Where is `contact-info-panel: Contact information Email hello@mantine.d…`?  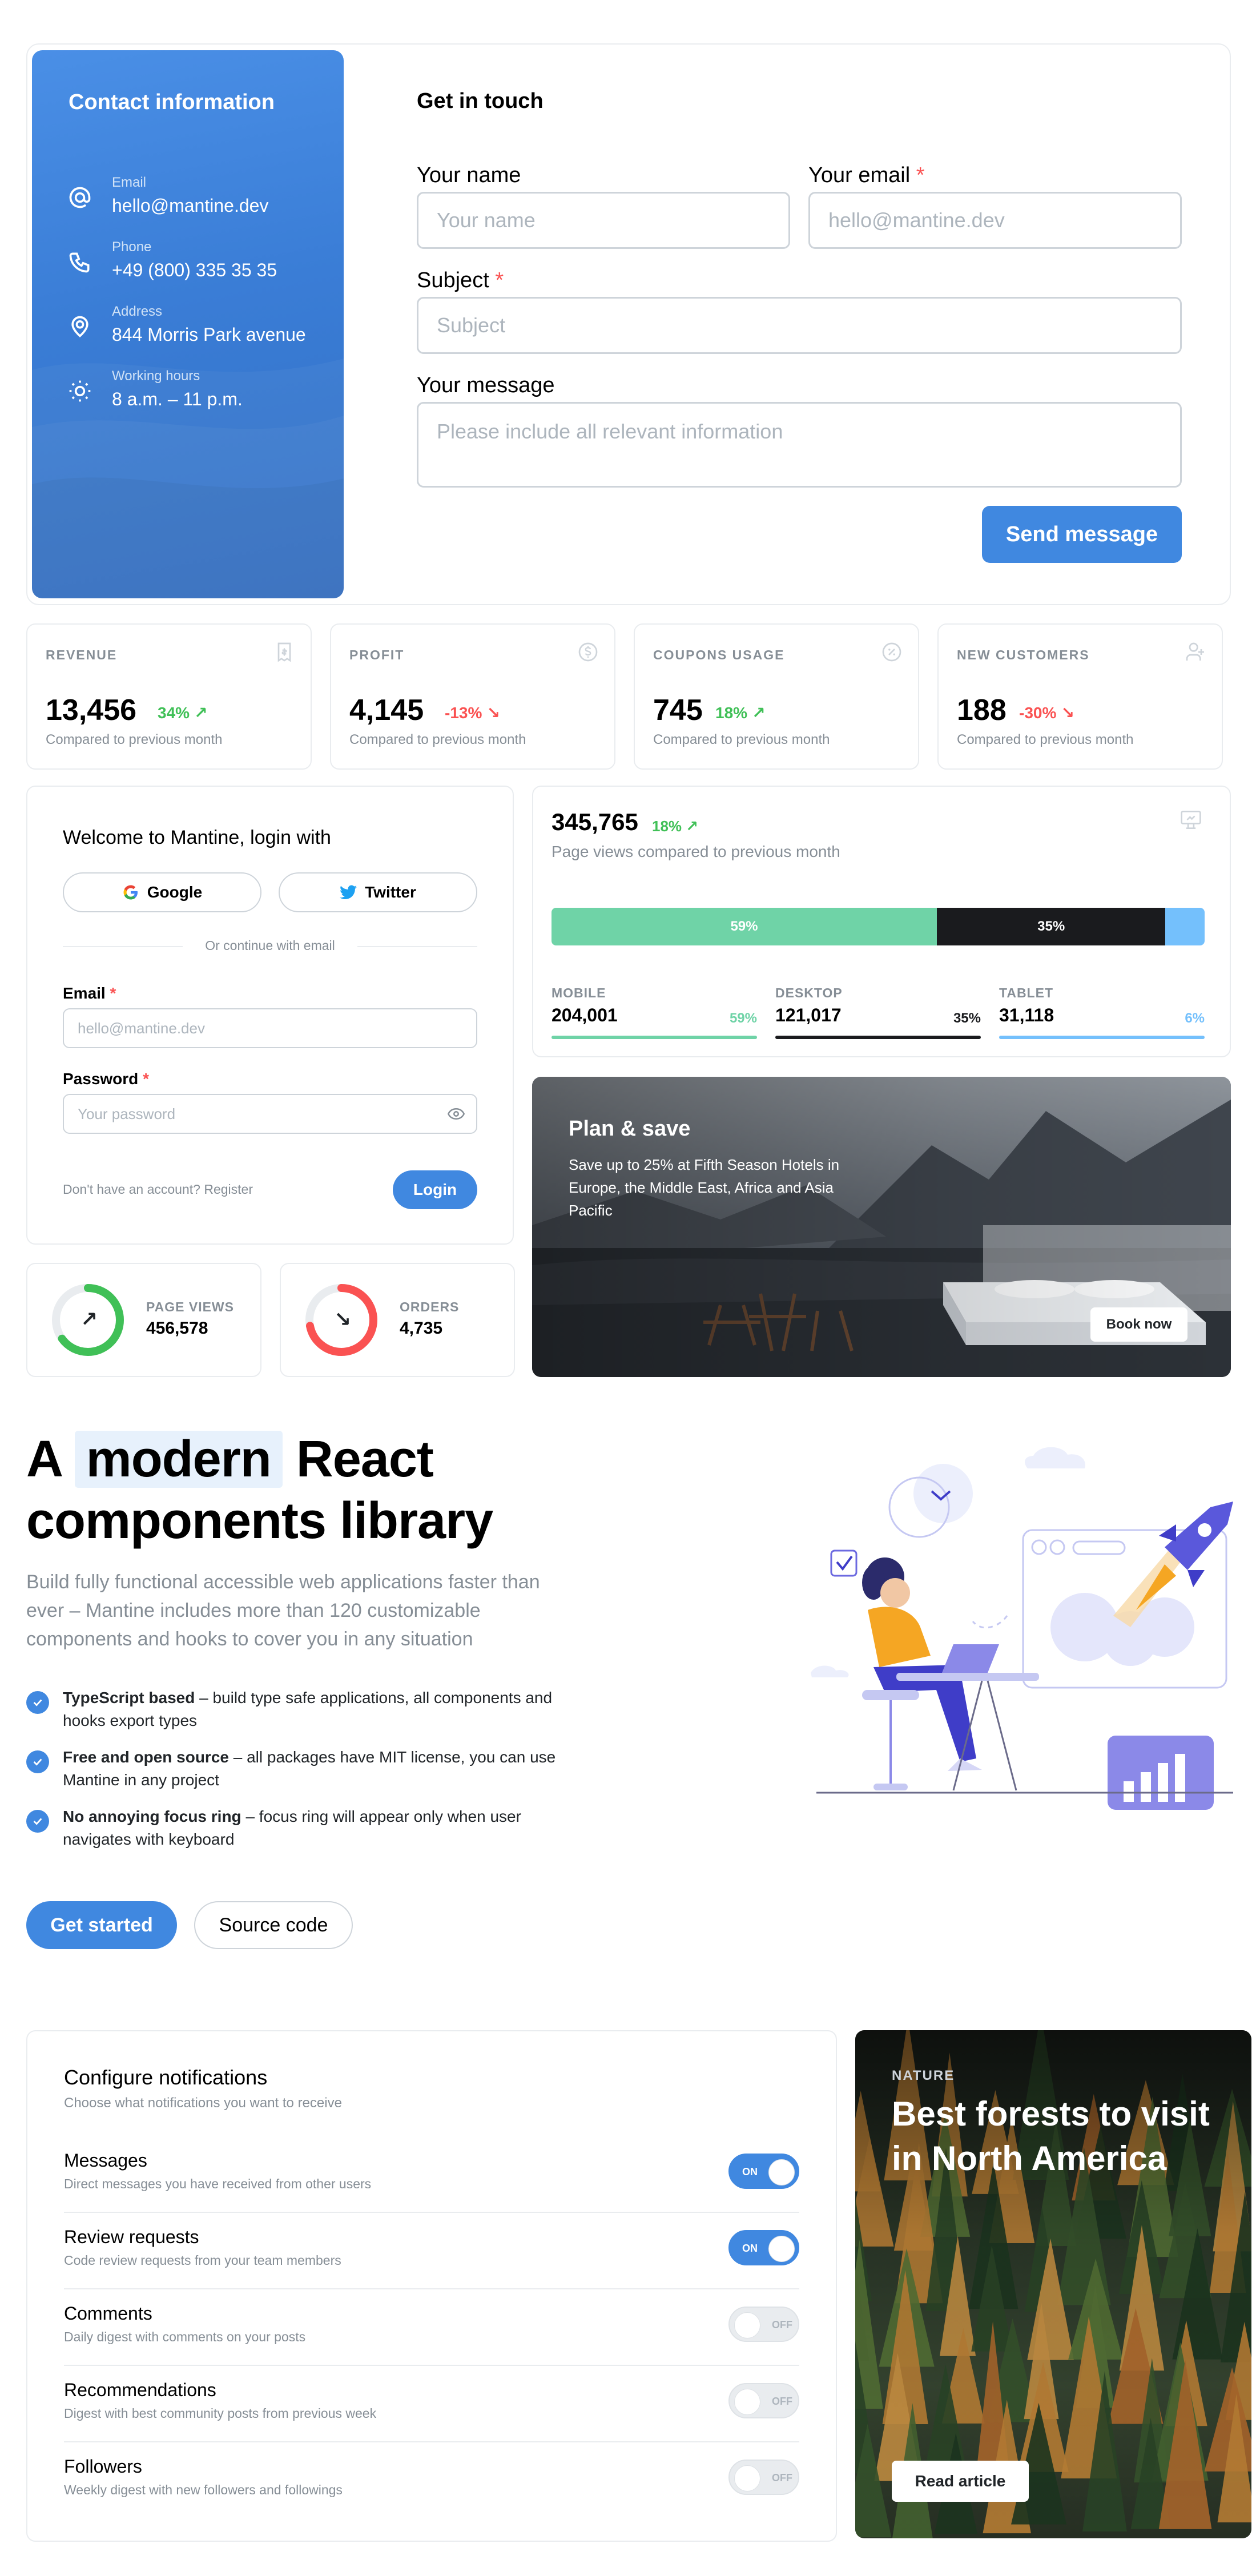
contact-info-panel: Contact information Email hello@mantine.d… is located at coordinates (188, 324).